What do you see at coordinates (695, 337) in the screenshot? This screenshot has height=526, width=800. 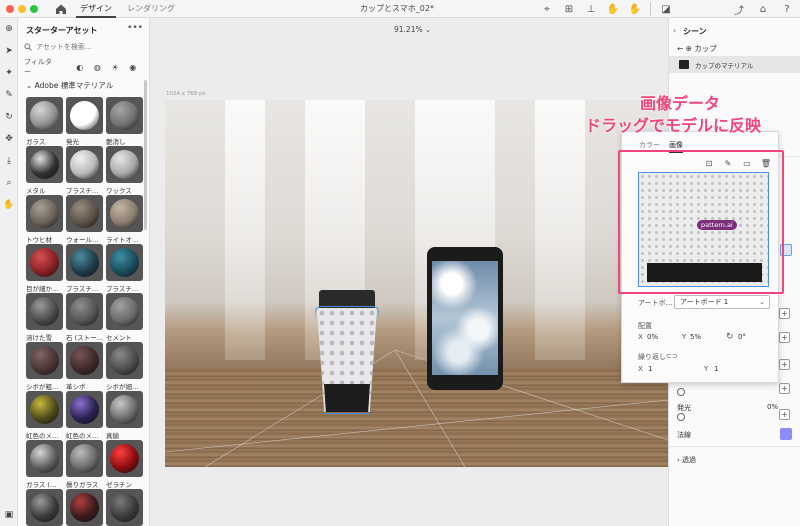 I see `y-value: 5%` at bounding box center [695, 337].